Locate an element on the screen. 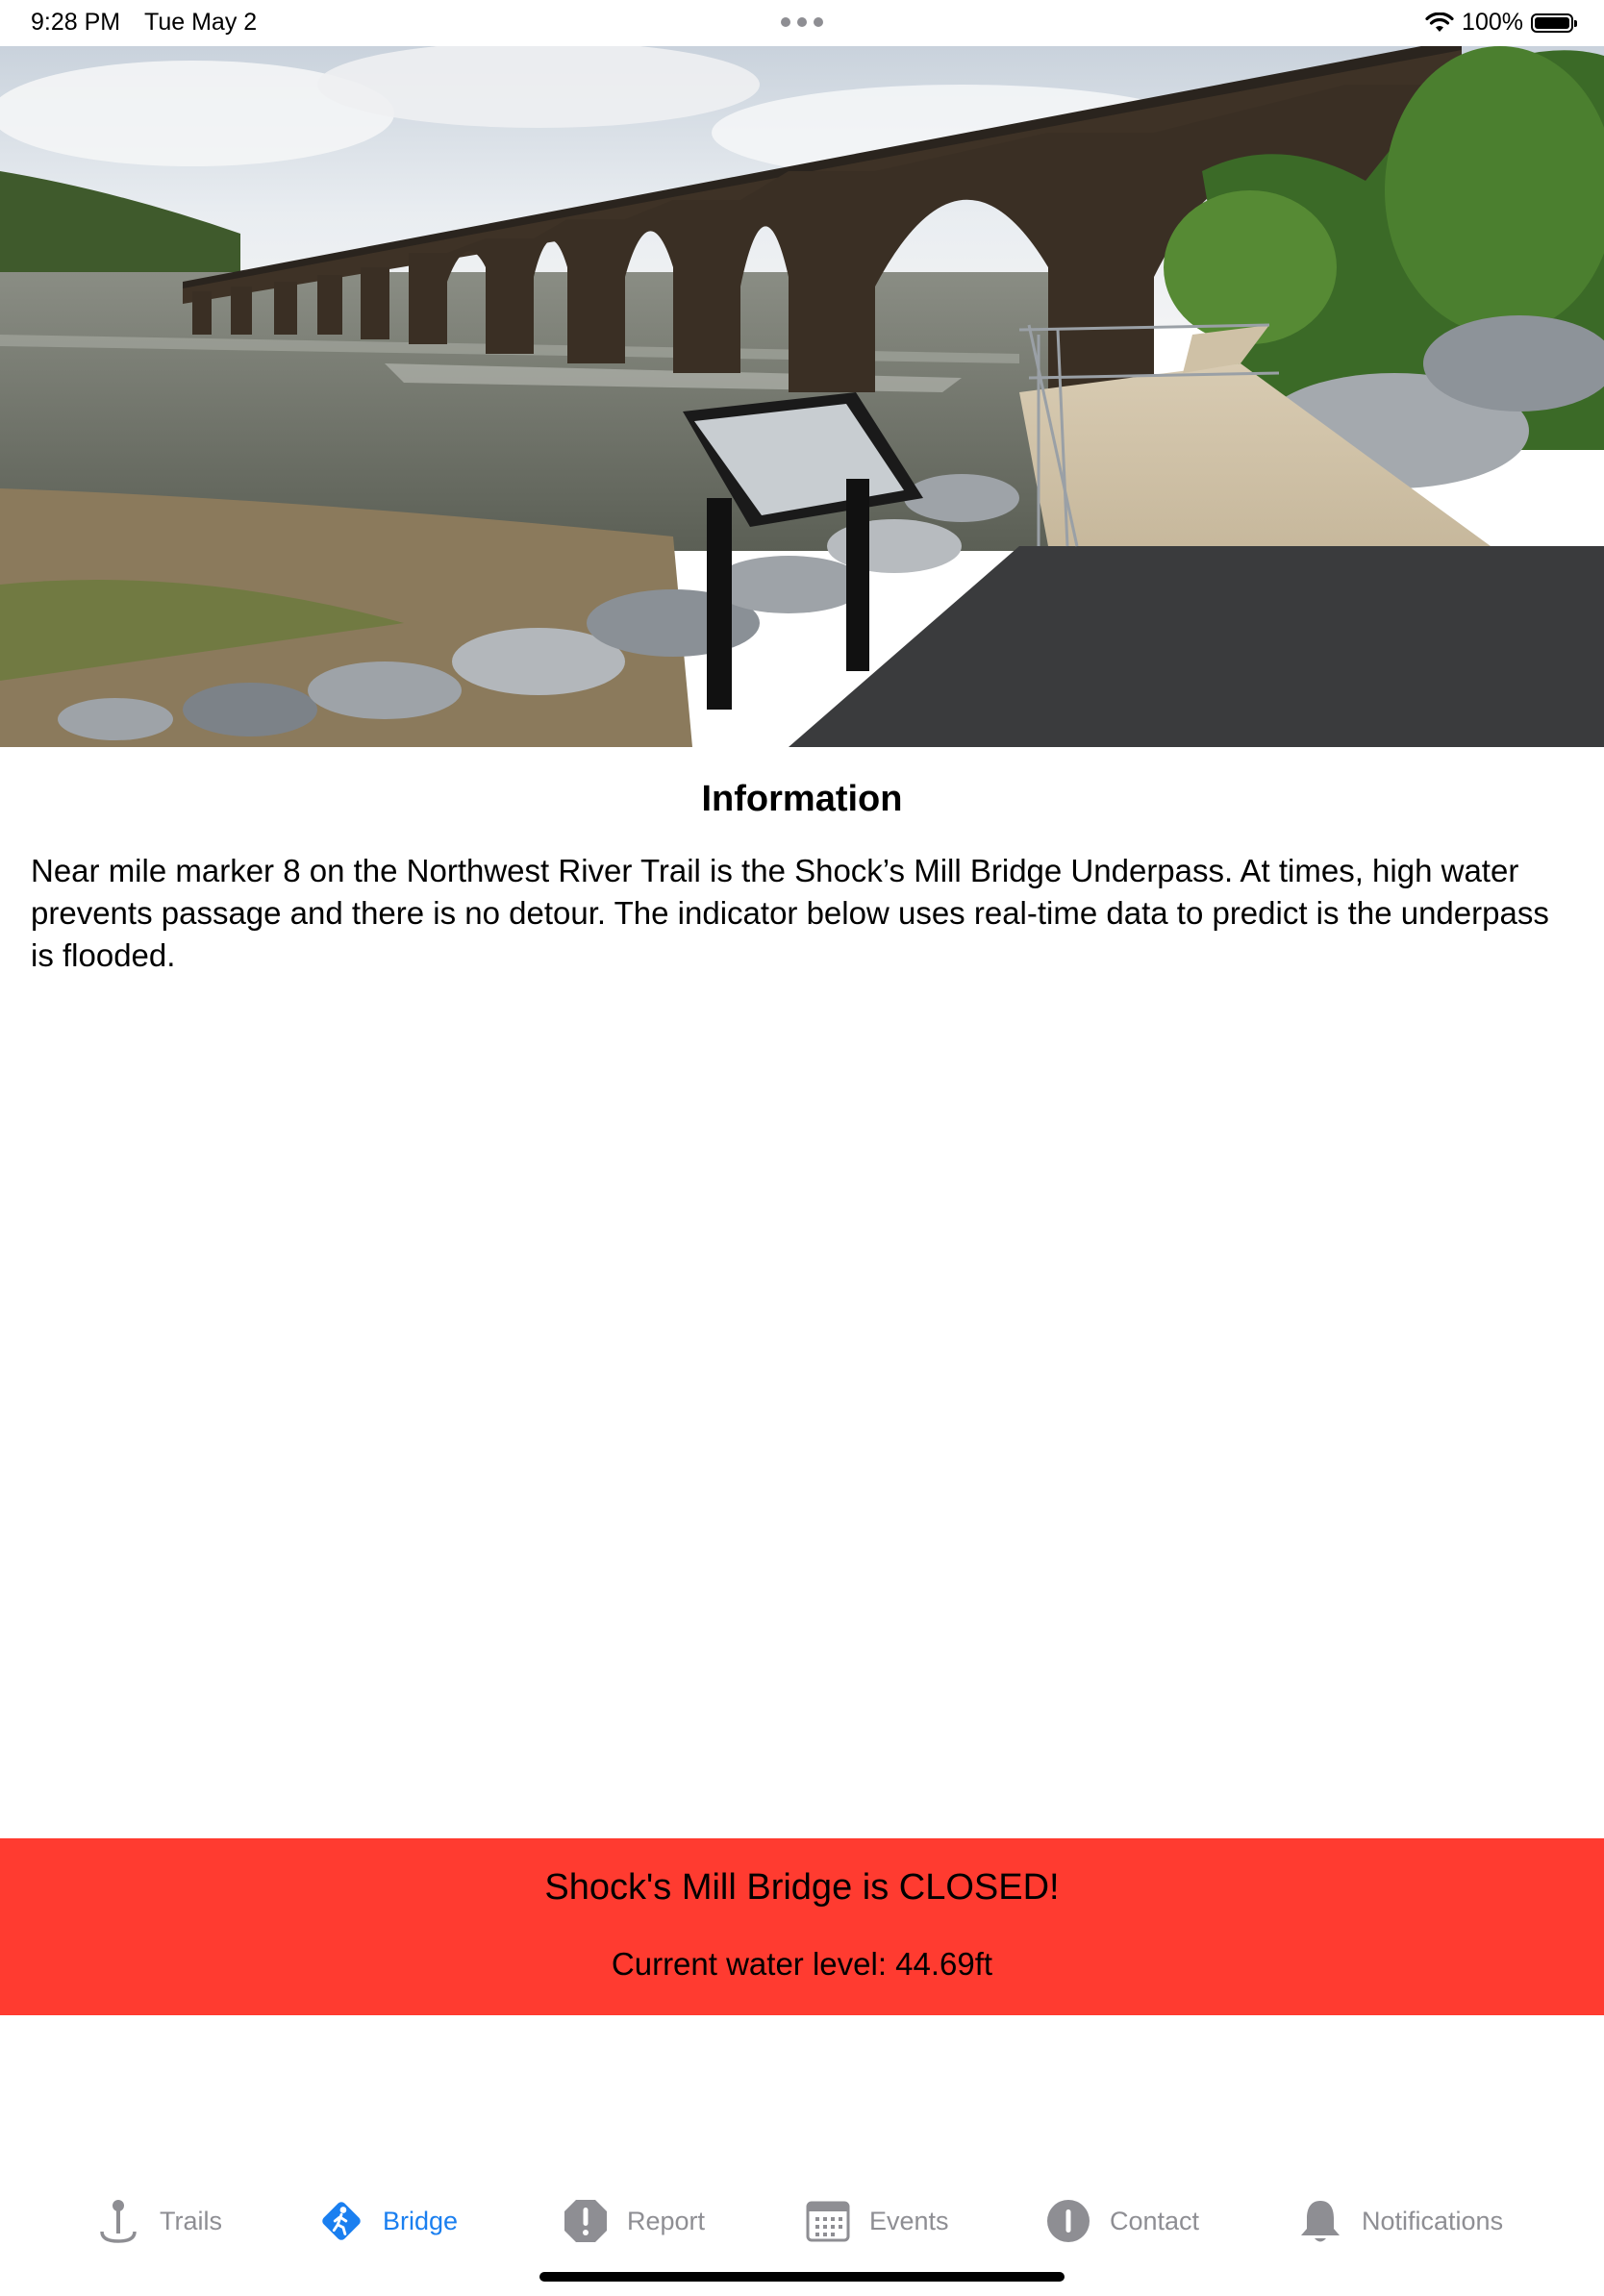  home-indicator is located at coordinates (802, 2277).